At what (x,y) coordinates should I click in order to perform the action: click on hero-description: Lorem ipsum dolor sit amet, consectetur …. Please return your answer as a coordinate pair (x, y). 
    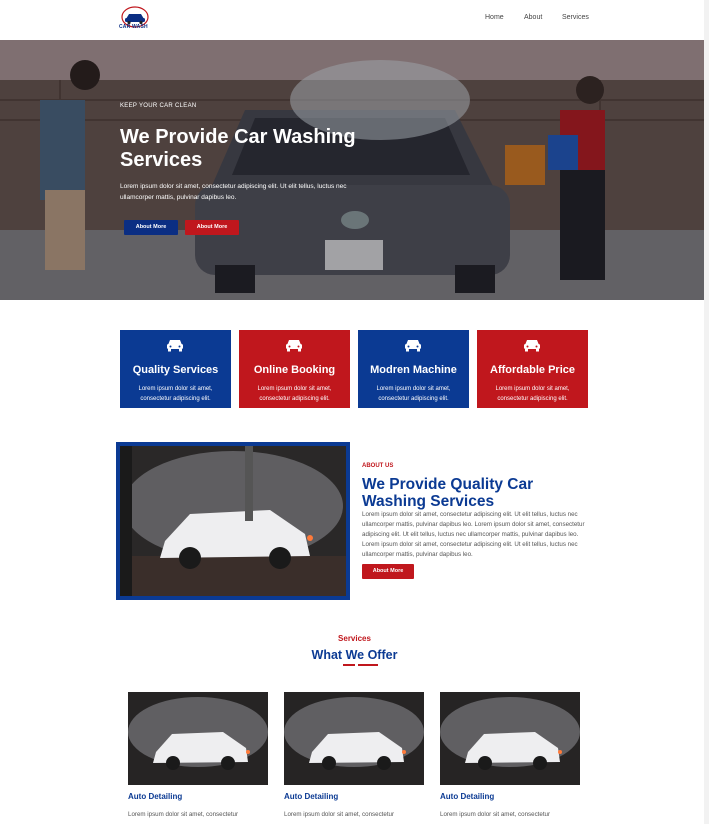
    Looking at the image, I should click on (233, 192).